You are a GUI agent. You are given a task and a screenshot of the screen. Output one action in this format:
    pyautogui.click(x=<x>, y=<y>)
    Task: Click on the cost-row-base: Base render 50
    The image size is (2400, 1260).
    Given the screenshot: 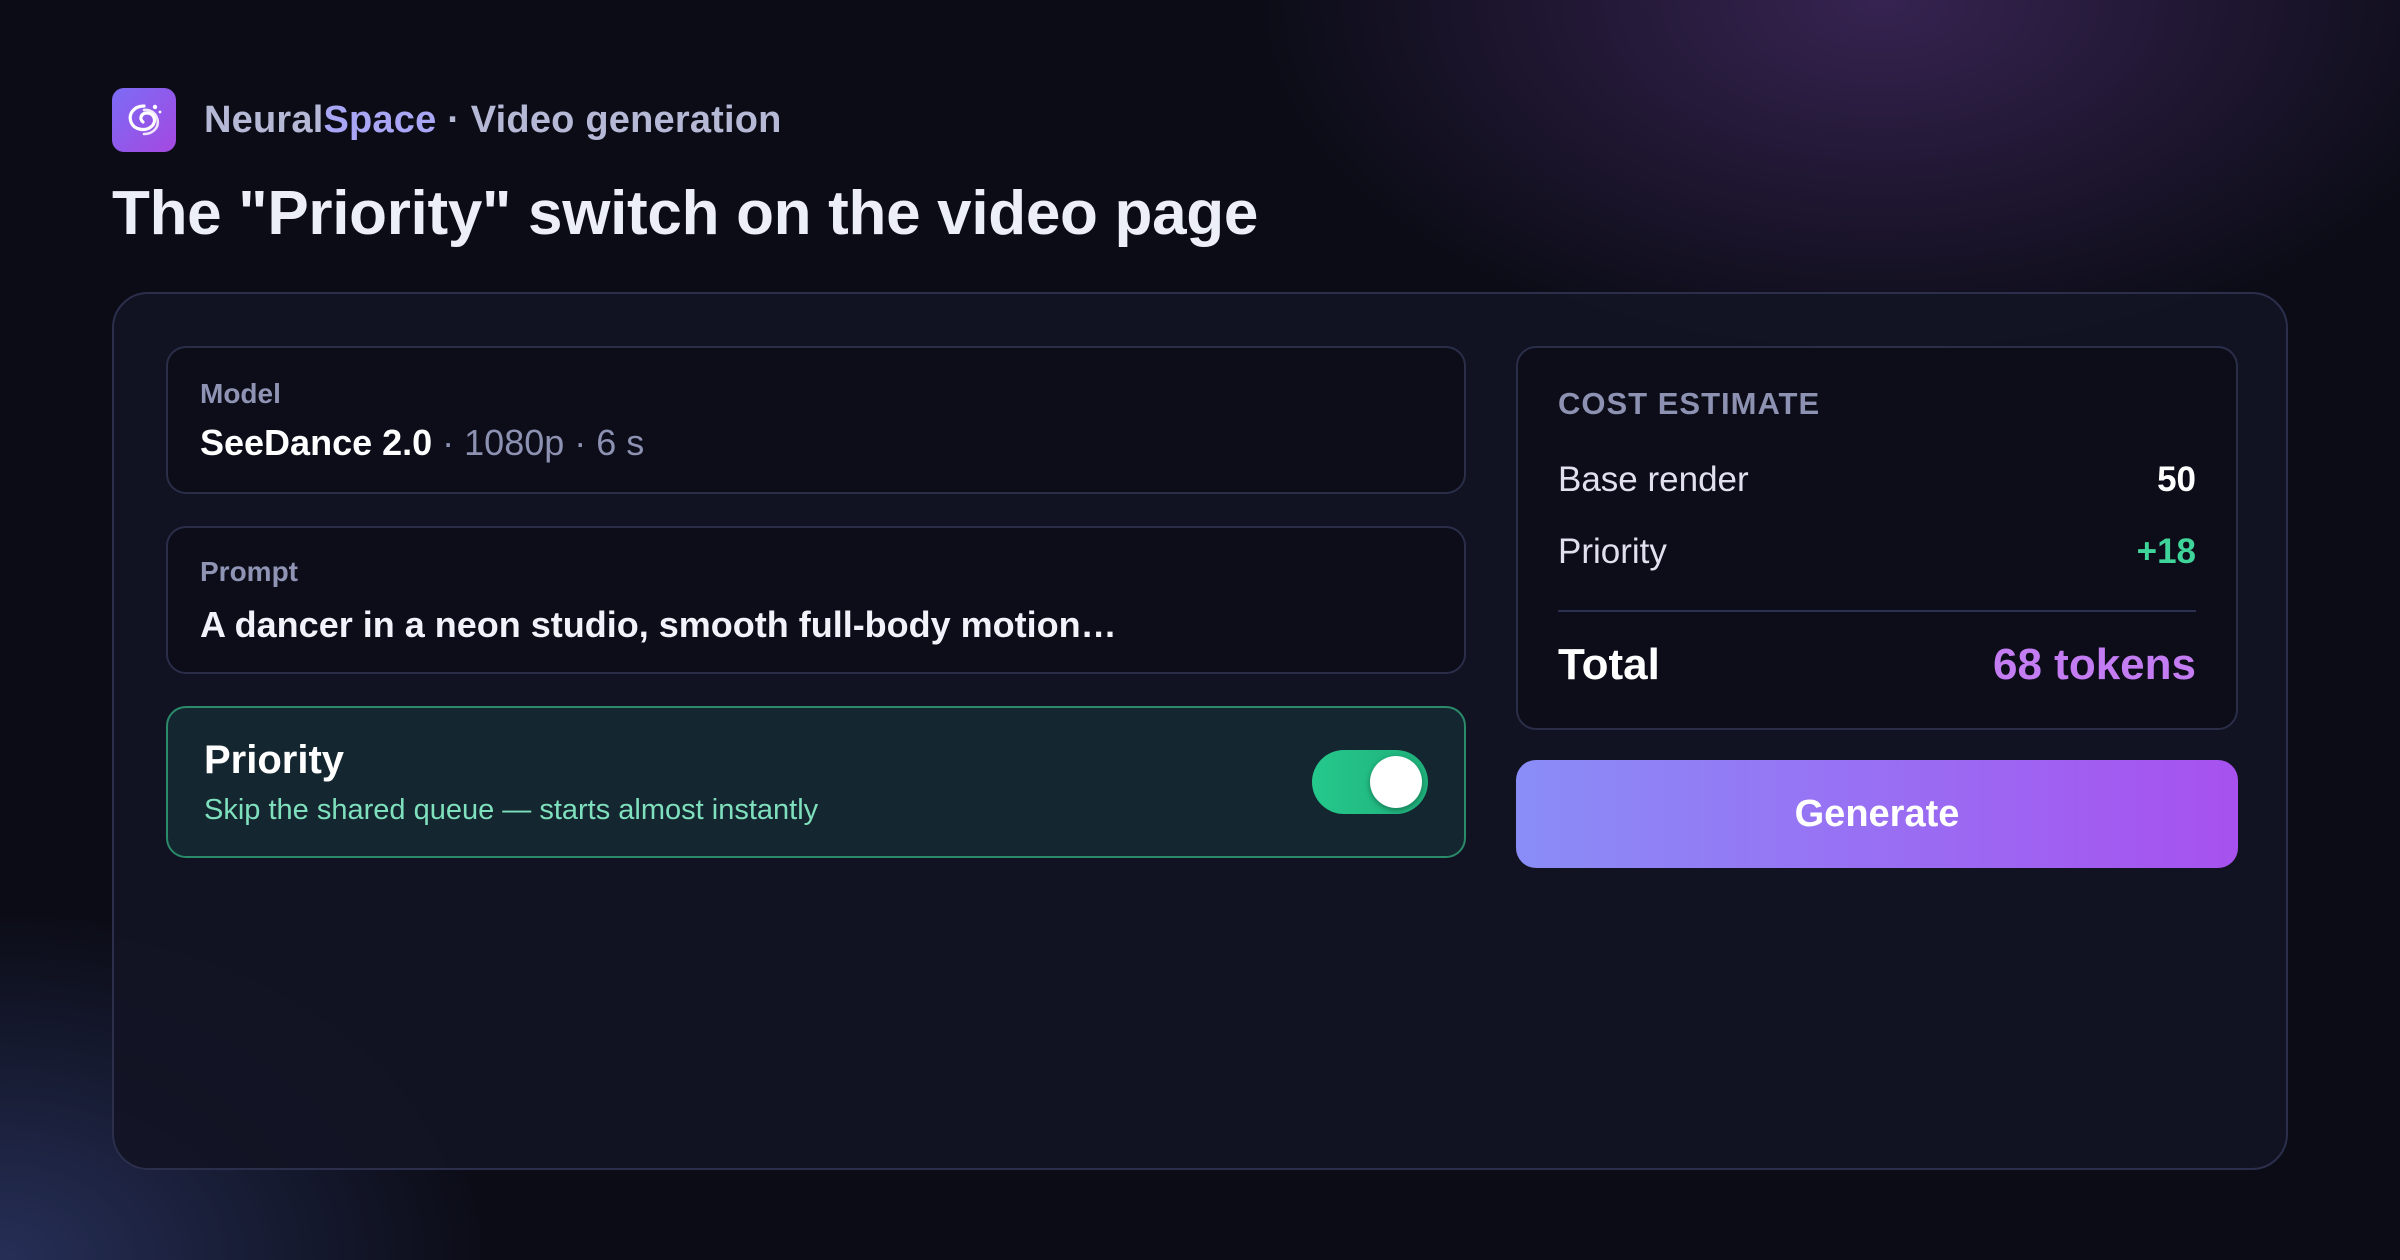 What is the action you would take?
    pyautogui.click(x=1877, y=480)
    